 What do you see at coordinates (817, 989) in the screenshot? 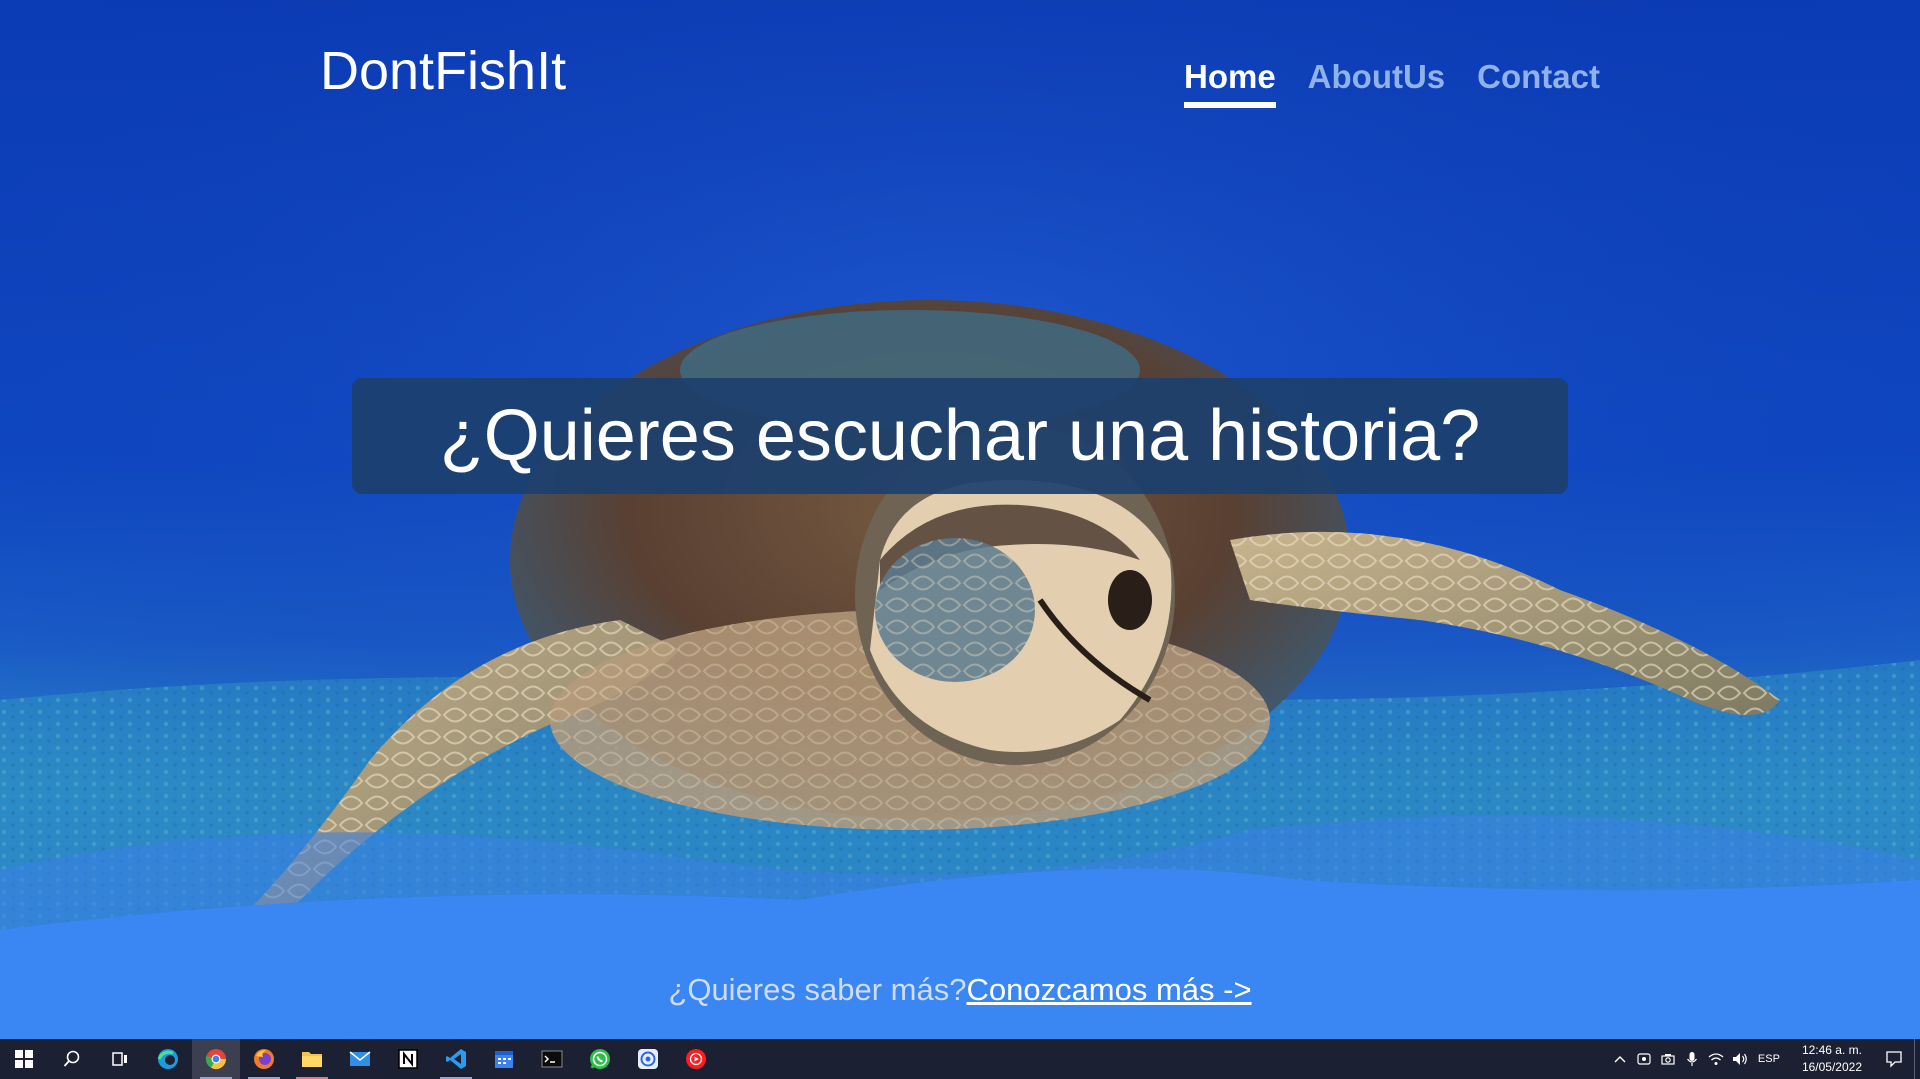
I see `cta-question: ¿Quieres saber más?` at bounding box center [817, 989].